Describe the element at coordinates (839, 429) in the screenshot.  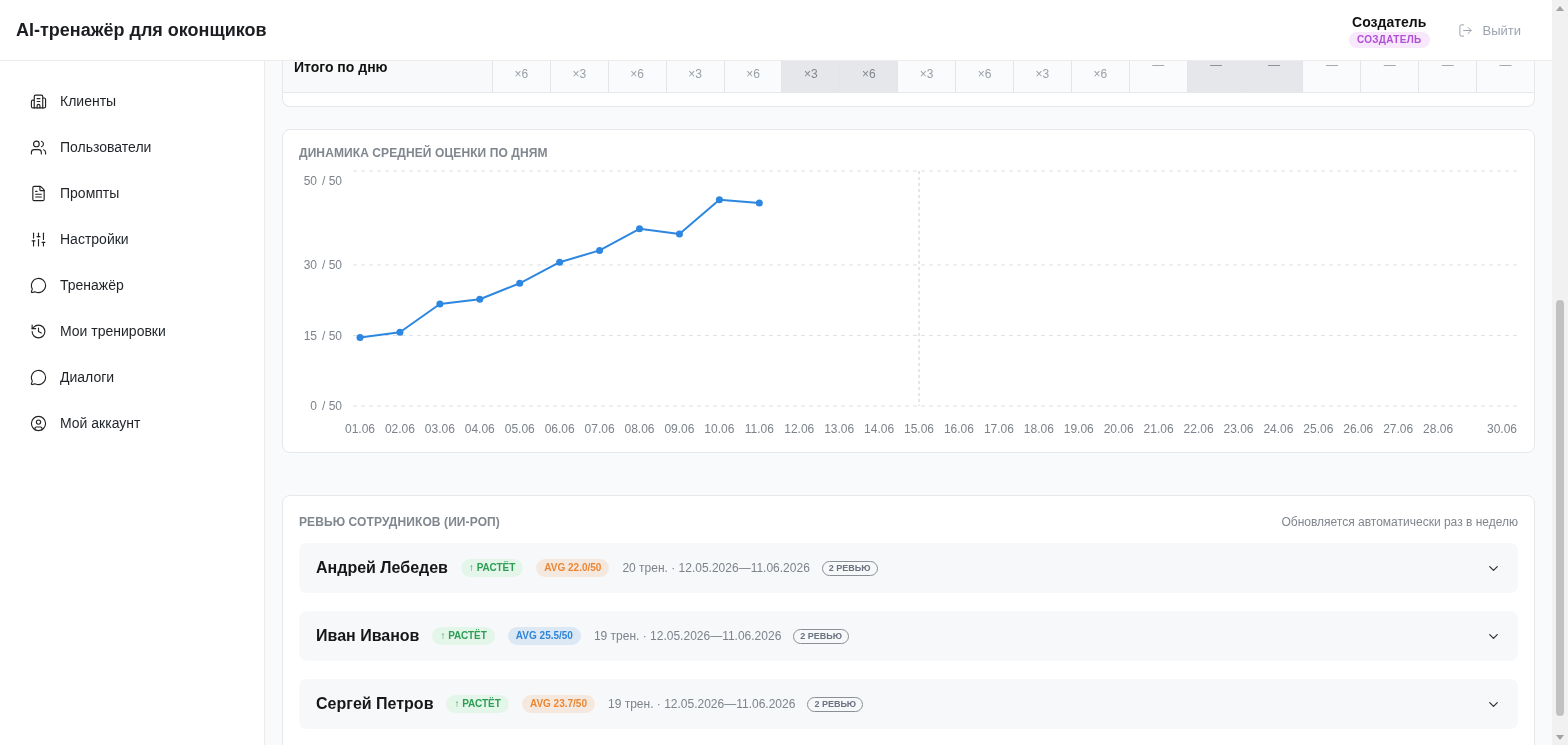
I see `axis-label: 13.06` at that location.